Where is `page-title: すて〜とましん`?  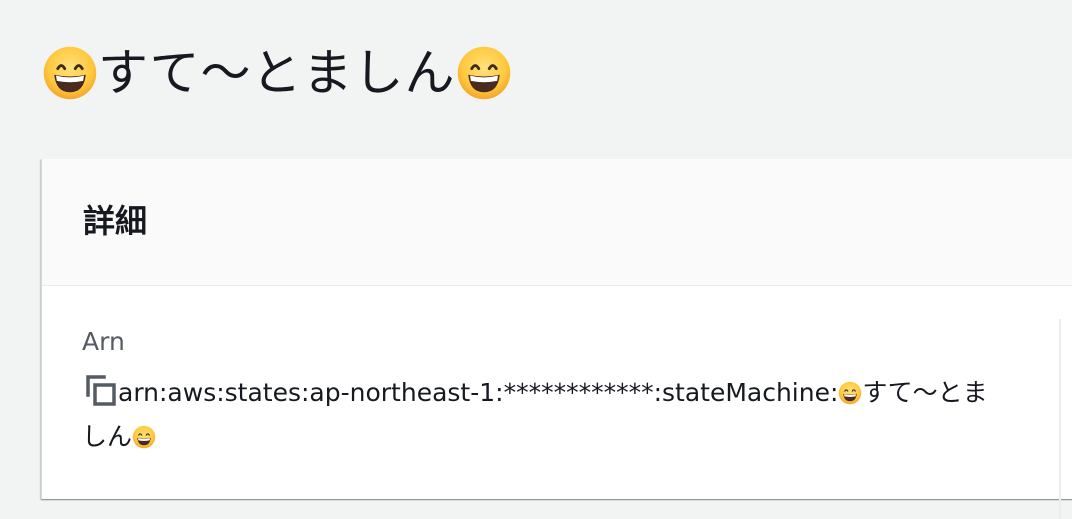
page-title: すて〜とましん is located at coordinates (277, 73).